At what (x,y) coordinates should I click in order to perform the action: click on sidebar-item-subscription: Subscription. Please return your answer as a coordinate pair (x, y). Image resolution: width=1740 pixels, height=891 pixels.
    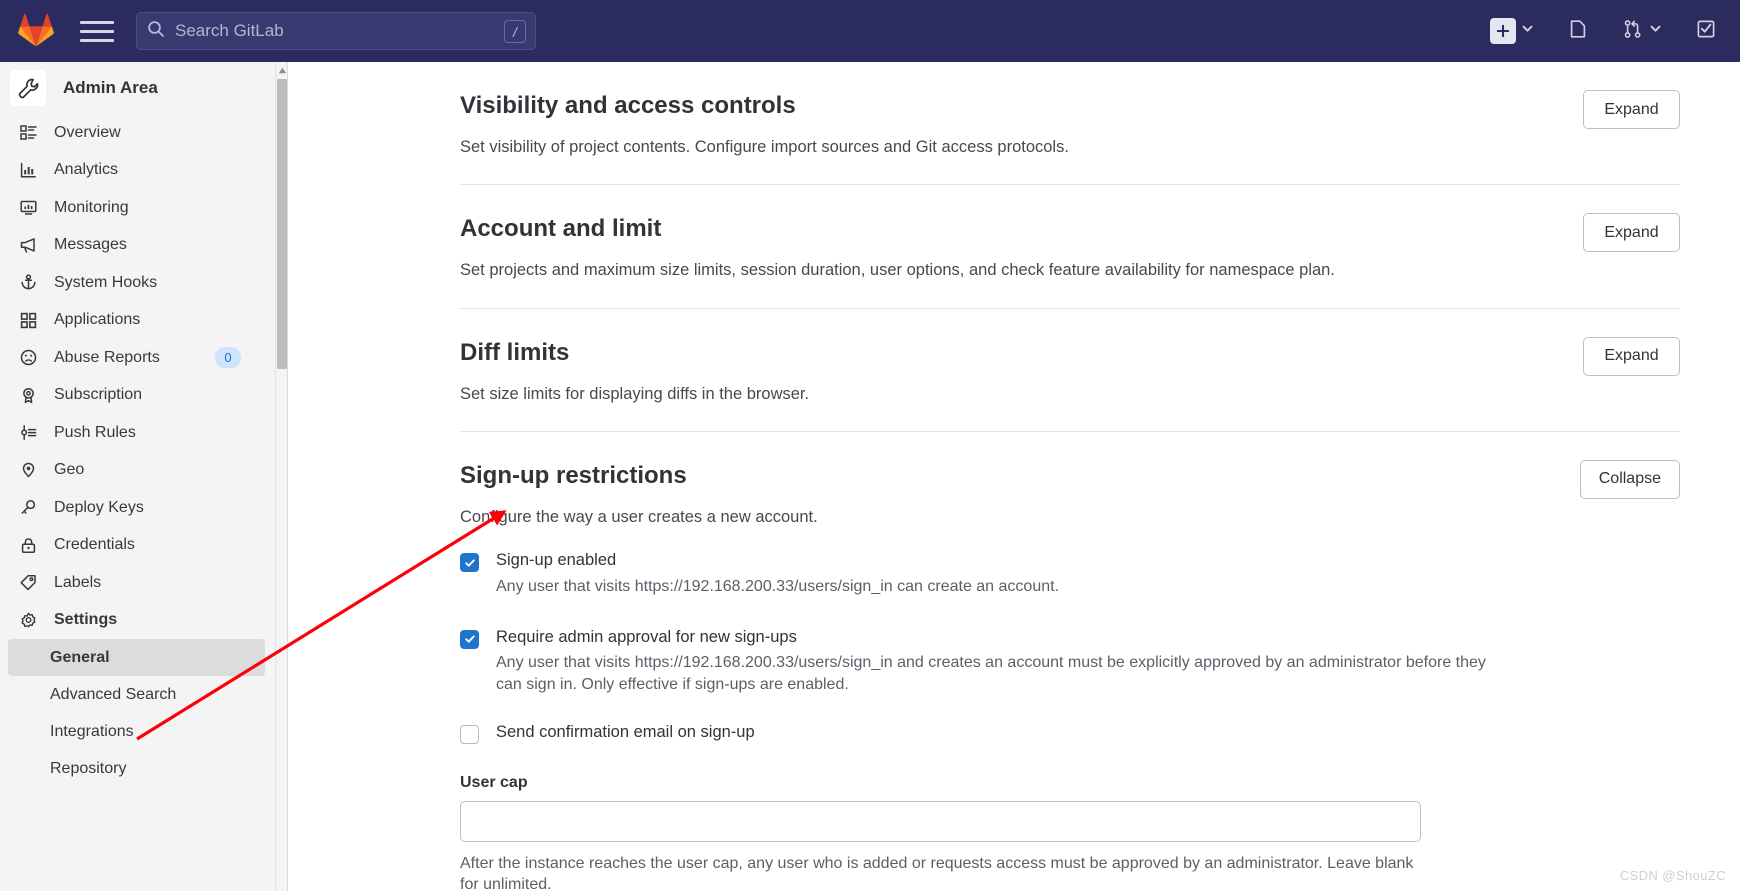
    Looking at the image, I should click on (137, 396).